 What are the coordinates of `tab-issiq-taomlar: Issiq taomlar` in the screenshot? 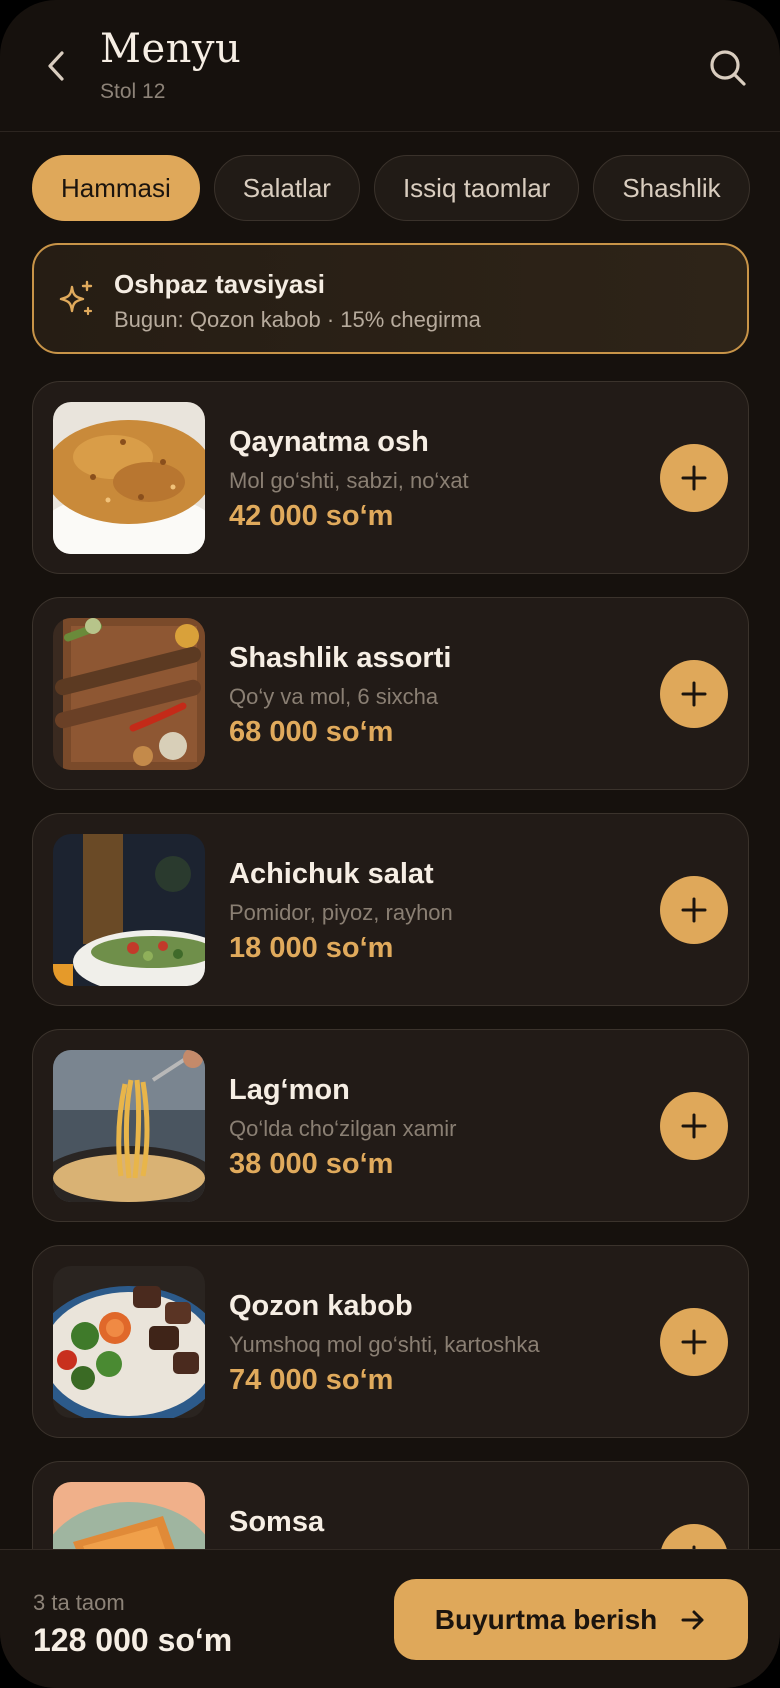 It's located at (476, 188).